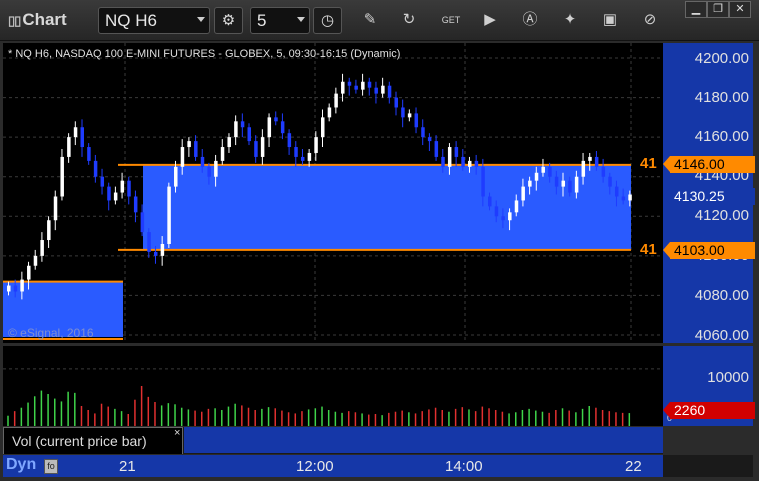 The width and height of the screenshot is (759, 481). Describe the element at coordinates (530, 20) in the screenshot. I see `alert-icon: Ⓐ` at that location.